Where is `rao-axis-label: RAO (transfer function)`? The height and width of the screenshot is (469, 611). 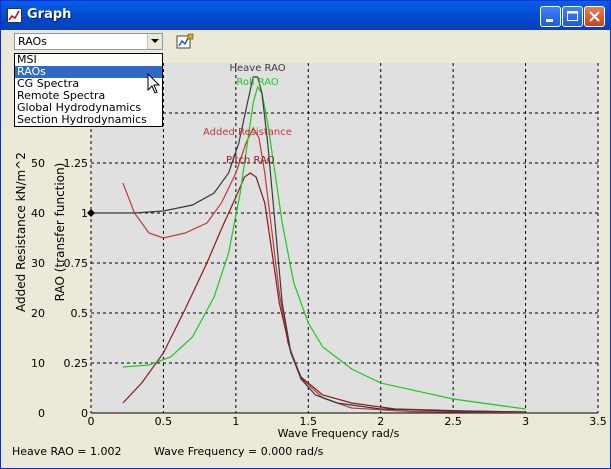
rao-axis-label: RAO (transfer function) is located at coordinates (60, 232).